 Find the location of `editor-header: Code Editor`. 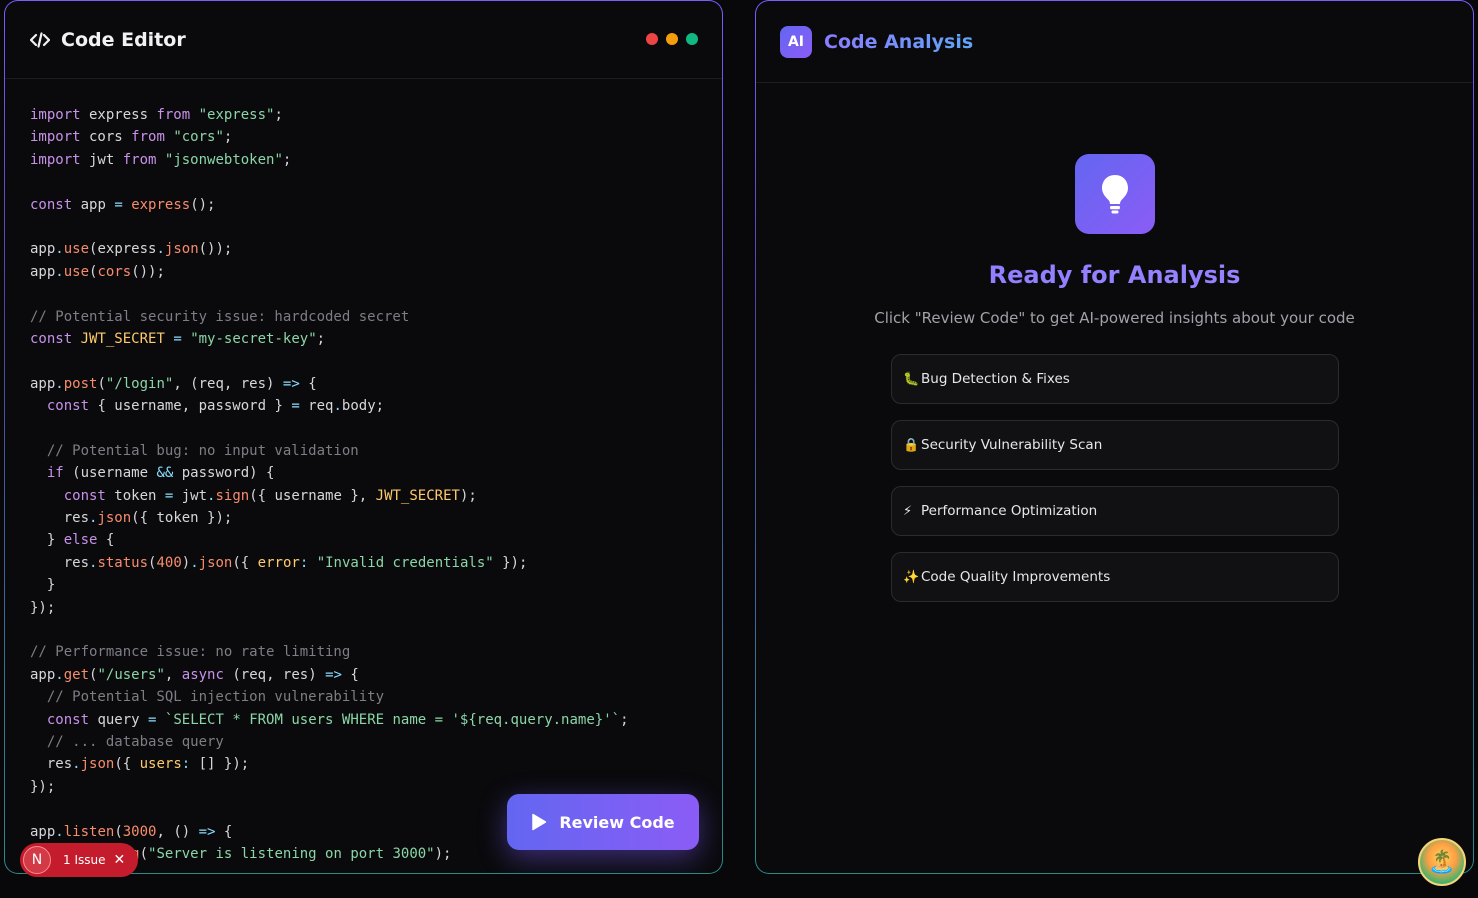

editor-header: Code Editor is located at coordinates (363, 40).